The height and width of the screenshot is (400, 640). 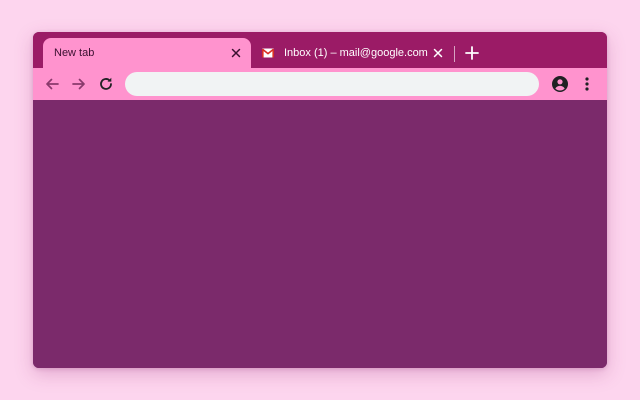 I want to click on tab-strip: New tab Inbox (1) – mail@google.com, so click(x=320, y=50).